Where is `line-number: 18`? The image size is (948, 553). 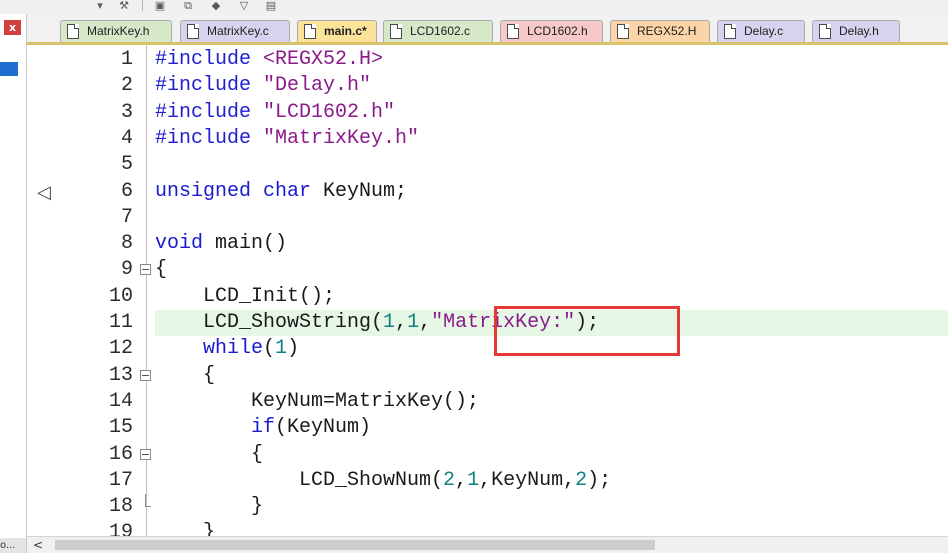 line-number: 18 is located at coordinates (120, 507).